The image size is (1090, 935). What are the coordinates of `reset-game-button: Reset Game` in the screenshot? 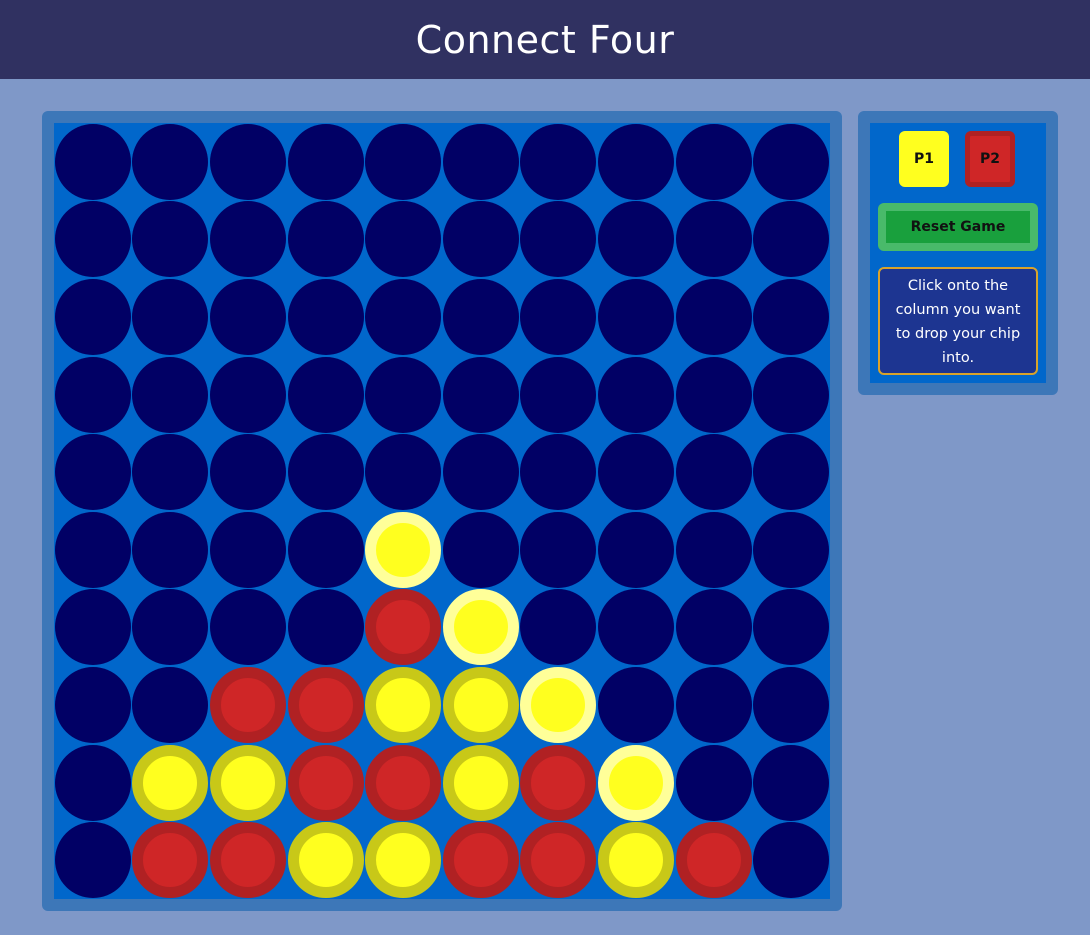 It's located at (958, 227).